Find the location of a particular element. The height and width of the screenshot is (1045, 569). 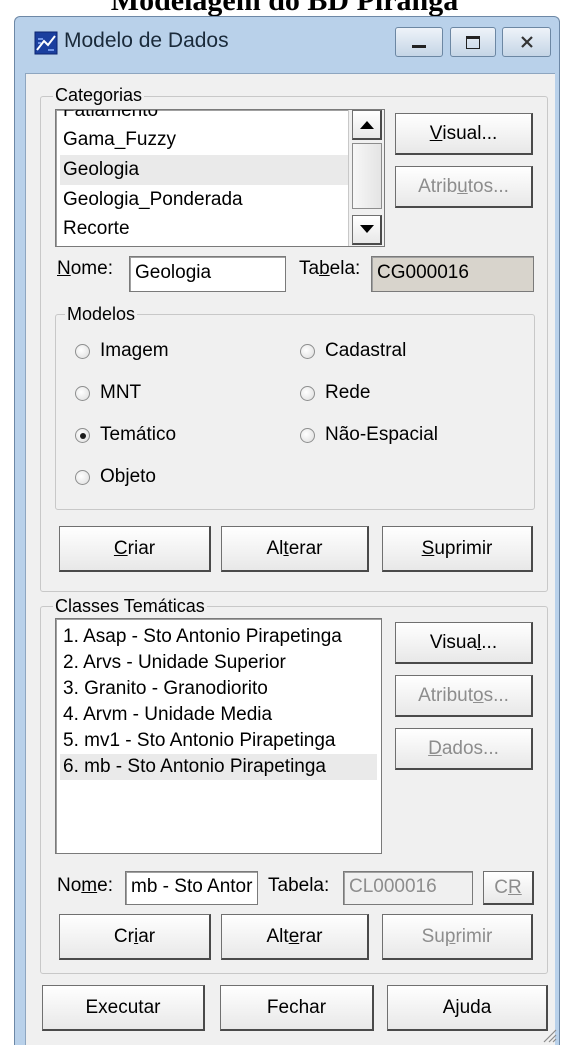

close-button is located at coordinates (526, 42).